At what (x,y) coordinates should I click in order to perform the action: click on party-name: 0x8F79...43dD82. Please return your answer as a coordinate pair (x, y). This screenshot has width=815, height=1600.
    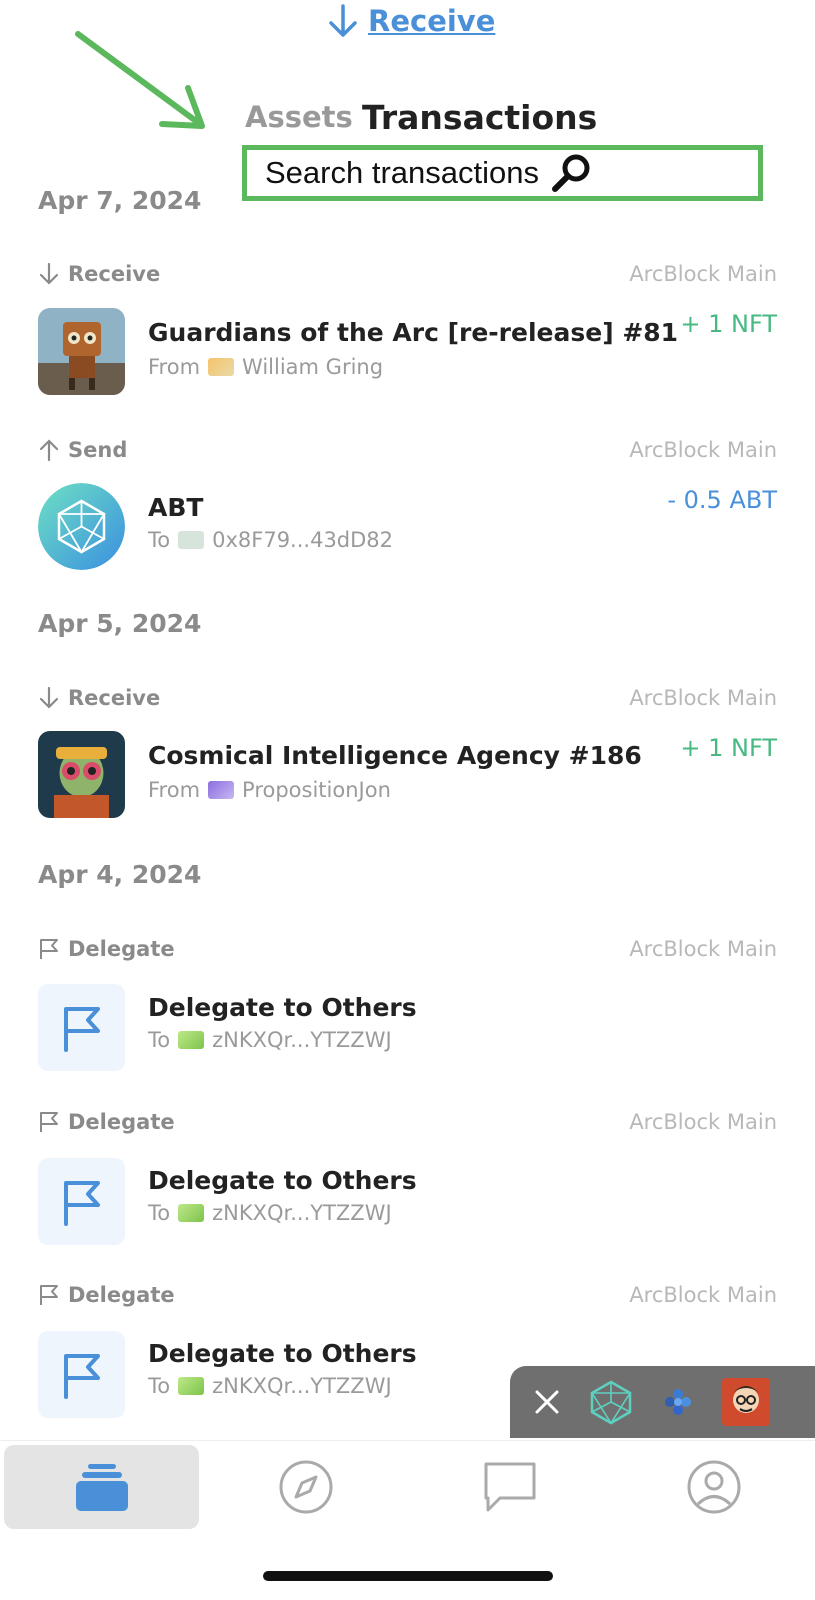
    Looking at the image, I should click on (303, 540).